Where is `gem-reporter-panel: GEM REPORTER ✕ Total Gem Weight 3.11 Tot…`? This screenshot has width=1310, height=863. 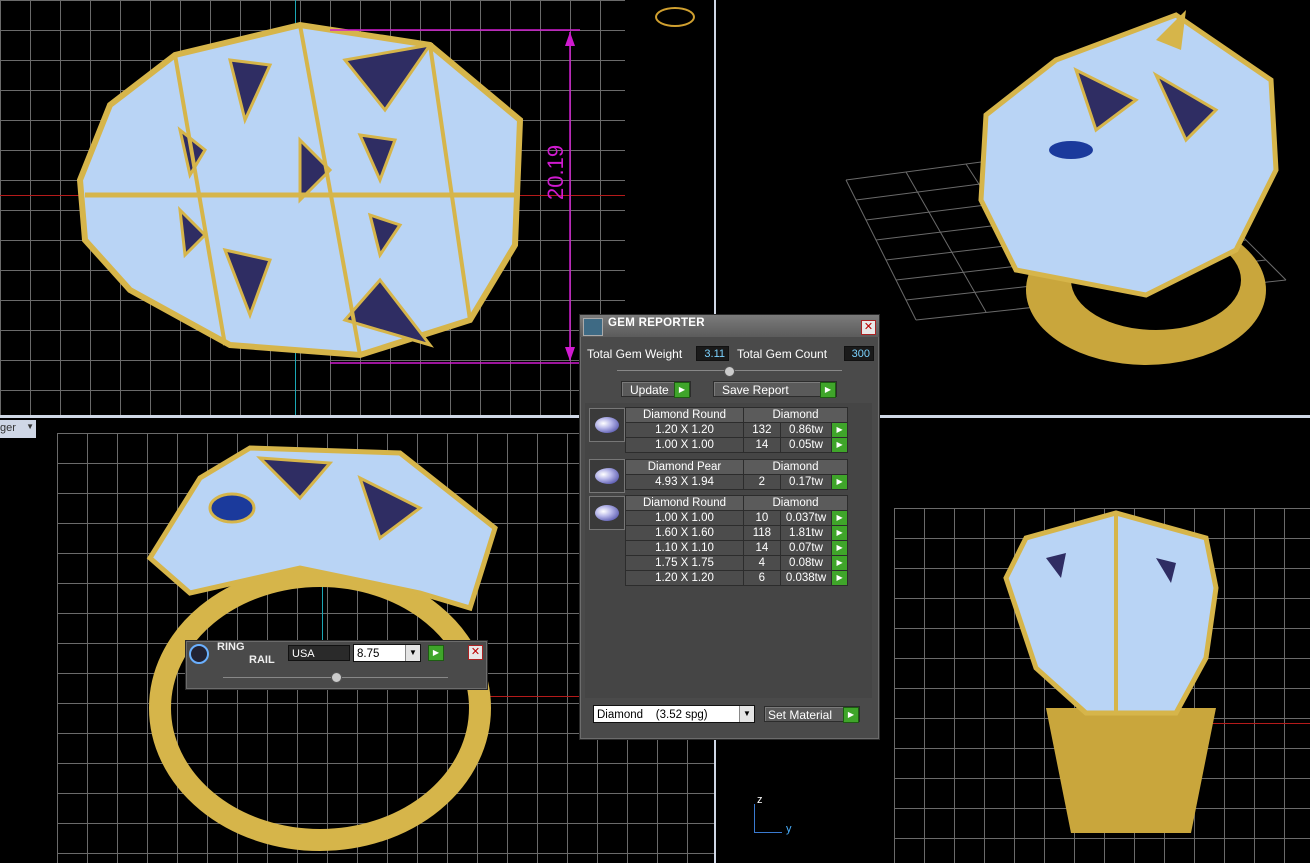 gem-reporter-panel: GEM REPORTER ✕ Total Gem Weight 3.11 Tot… is located at coordinates (729, 527).